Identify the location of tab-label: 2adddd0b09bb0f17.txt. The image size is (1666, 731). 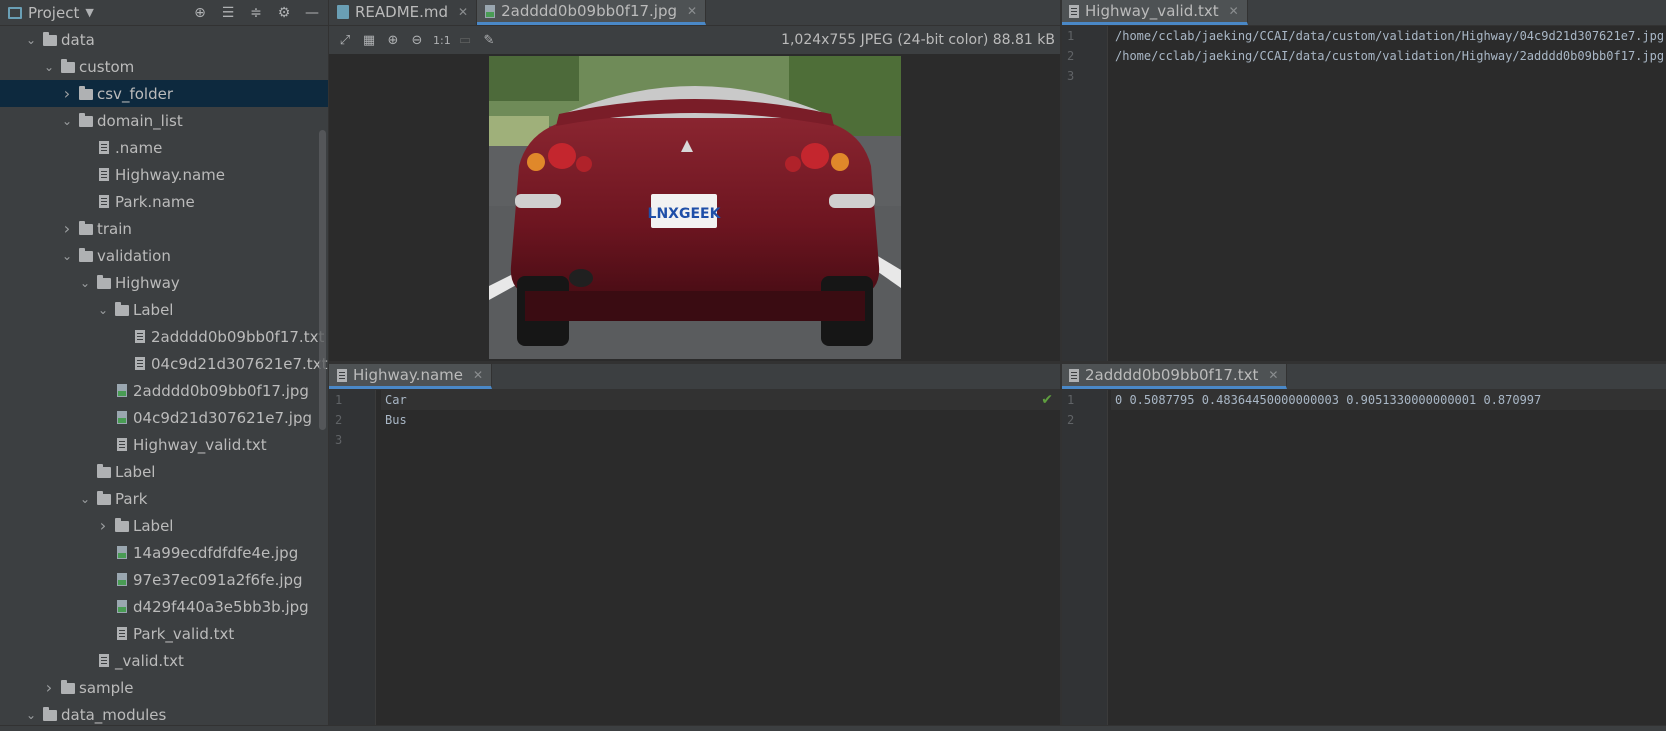
(1172, 374).